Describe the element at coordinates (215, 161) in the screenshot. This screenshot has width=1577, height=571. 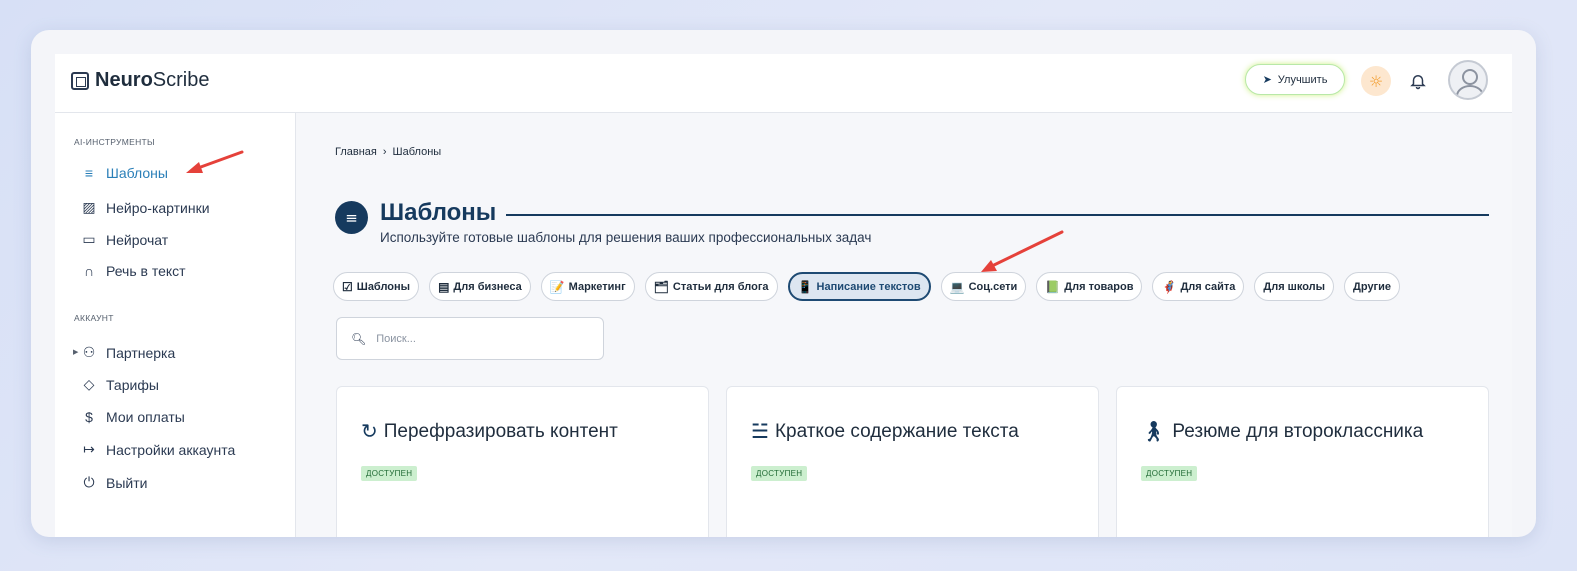
I see `arrow-to-templates` at that location.